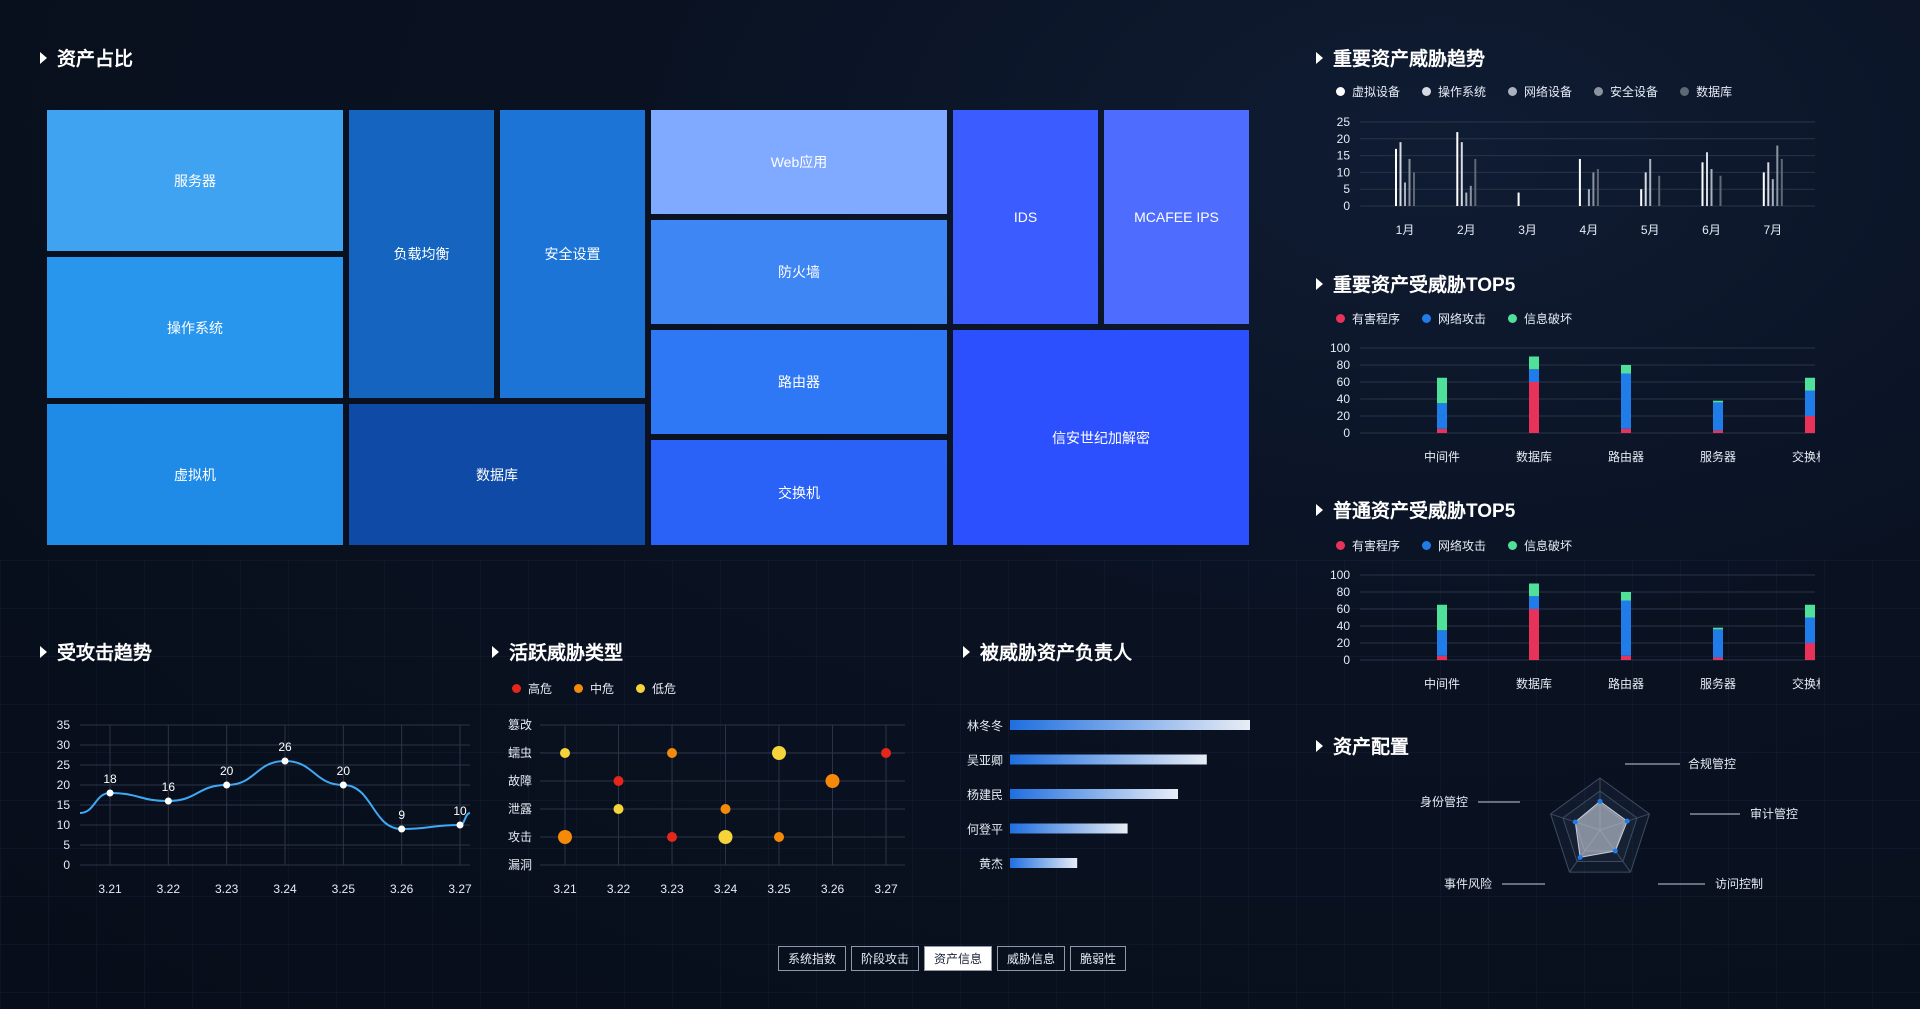  Describe the element at coordinates (66, 845) in the screenshot. I see `y-tick-label: 5` at that location.